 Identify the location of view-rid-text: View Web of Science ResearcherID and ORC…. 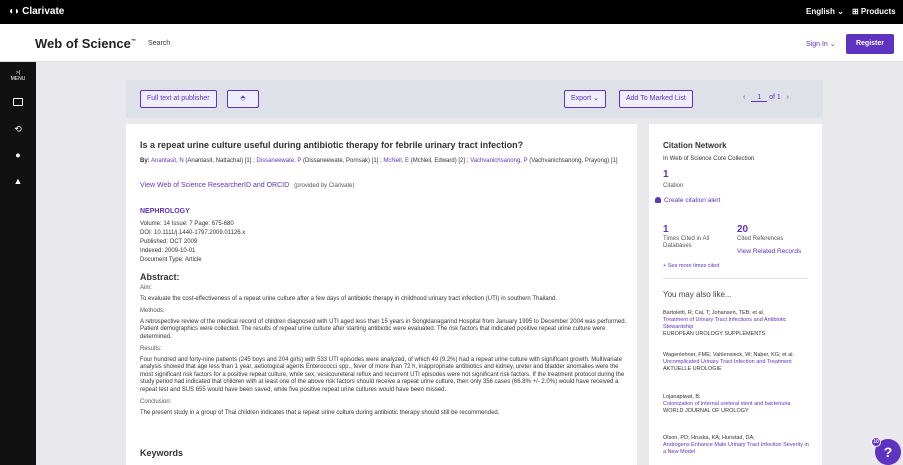
(215, 185).